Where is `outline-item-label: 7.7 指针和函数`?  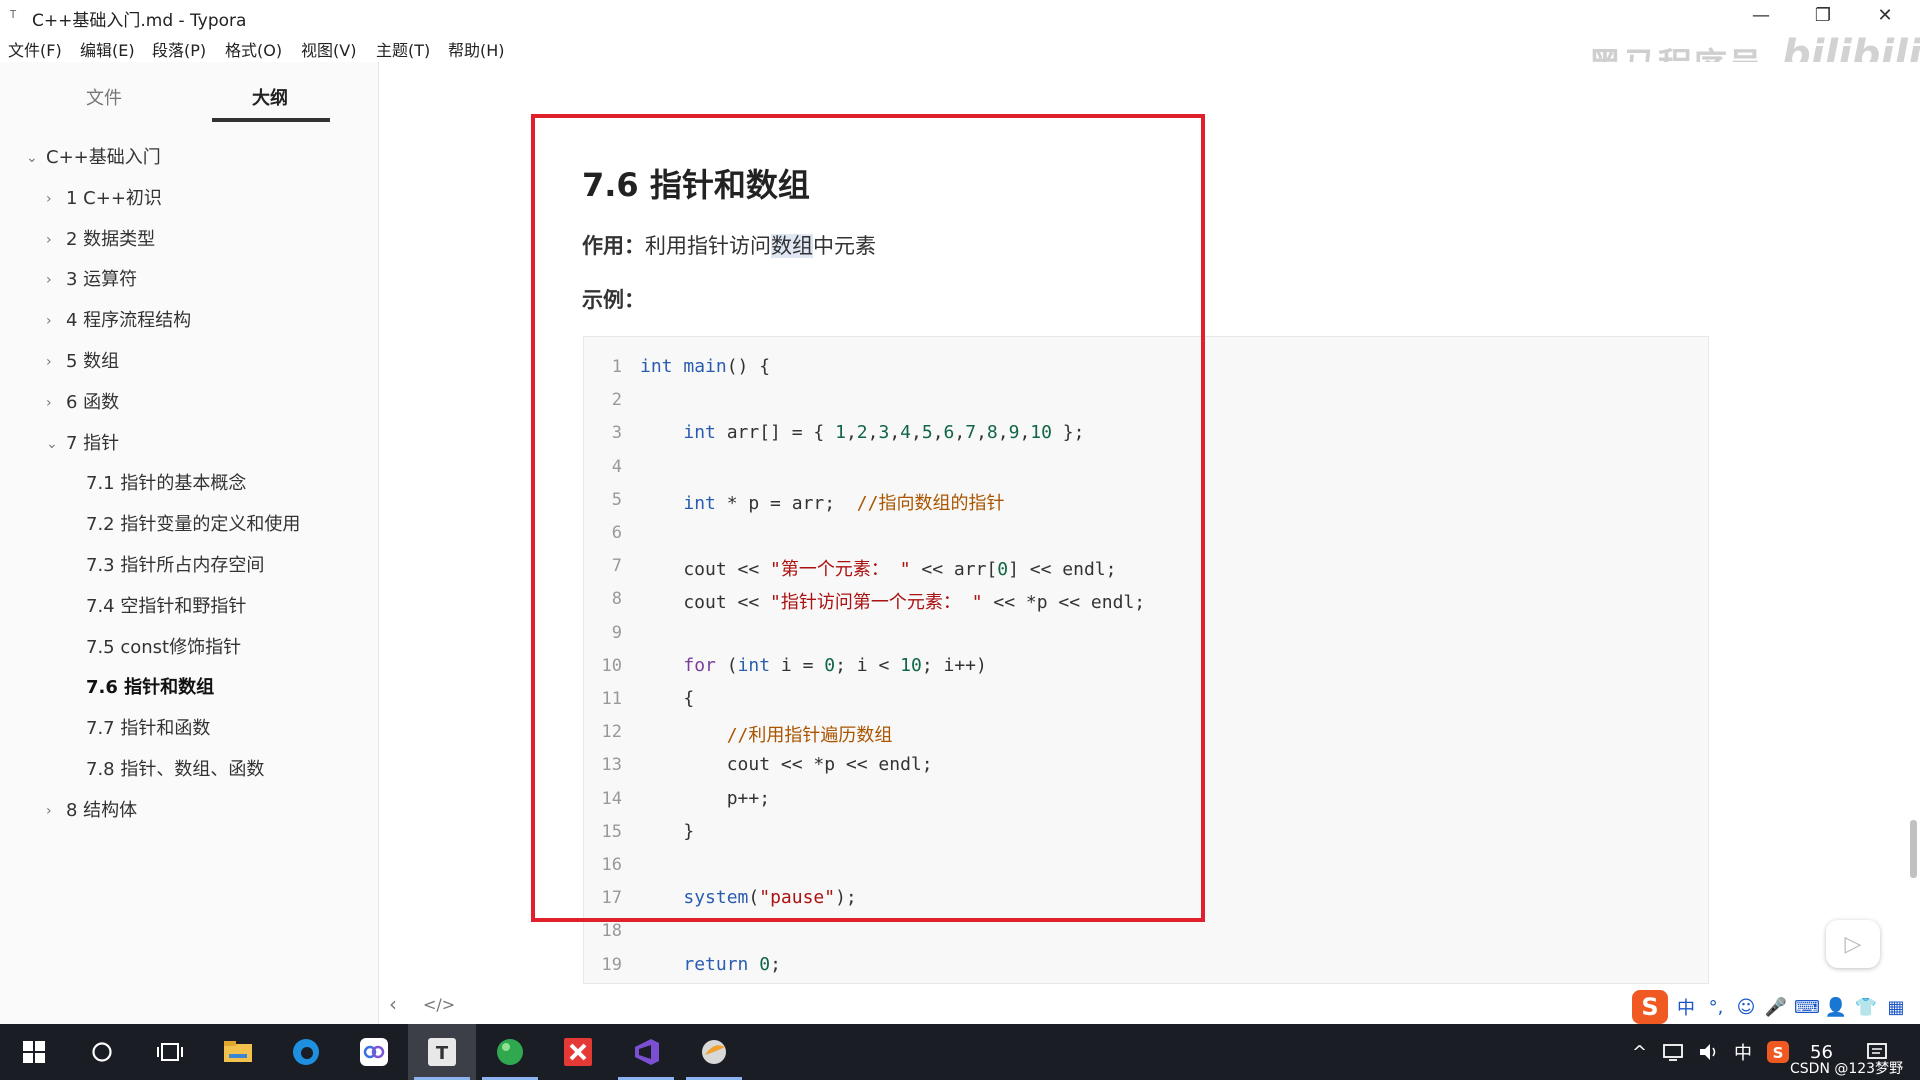 outline-item-label: 7.7 指针和函数 is located at coordinates (148, 729).